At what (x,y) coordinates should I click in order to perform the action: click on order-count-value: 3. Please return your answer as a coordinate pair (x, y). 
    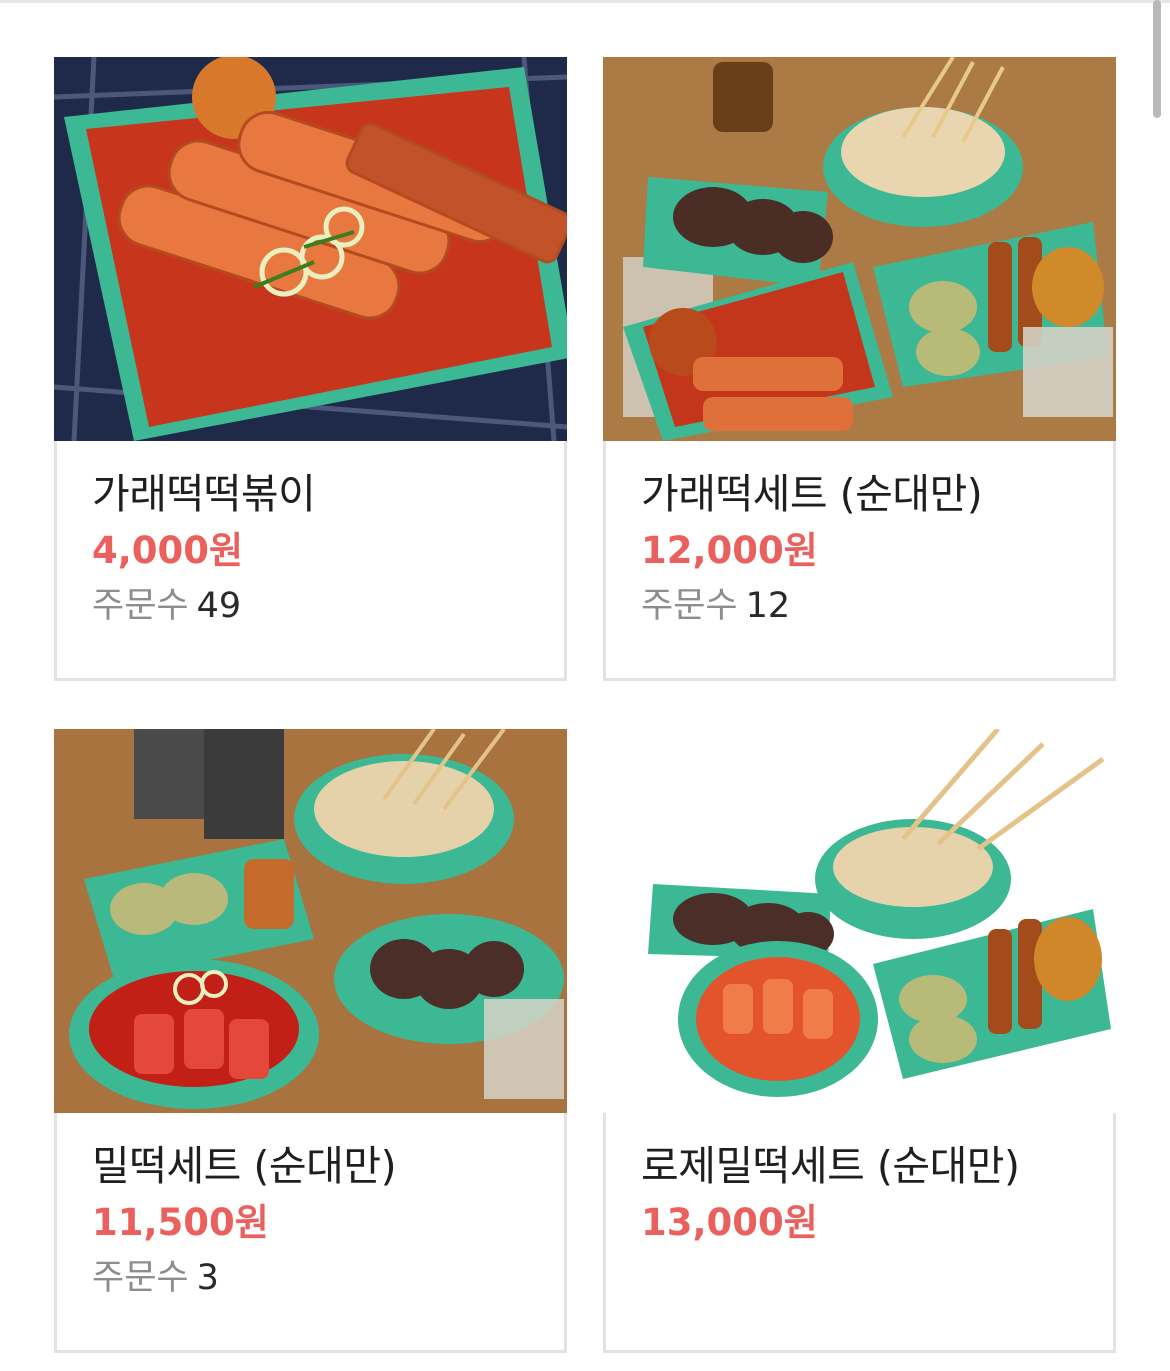
    Looking at the image, I should click on (207, 1278).